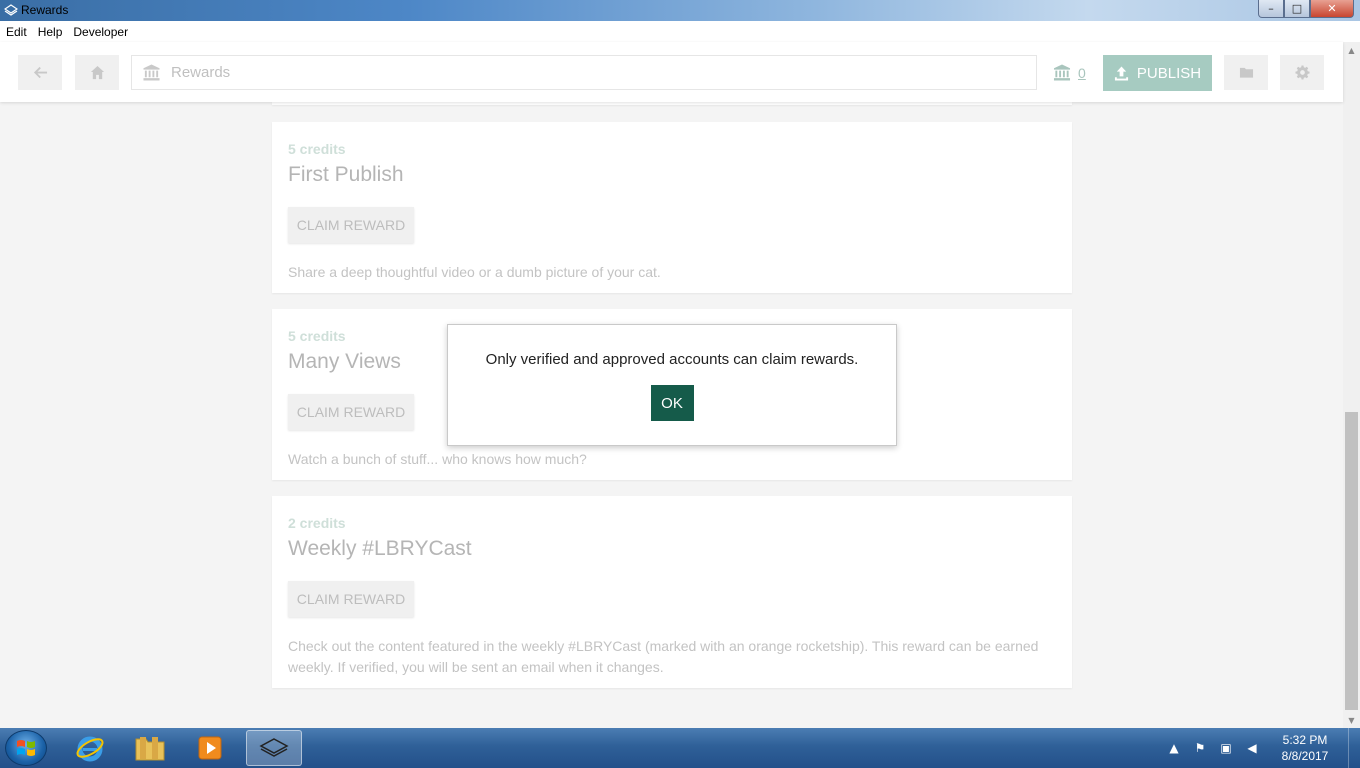 This screenshot has width=1360, height=768. I want to click on menu-edit: Edit, so click(16, 32).